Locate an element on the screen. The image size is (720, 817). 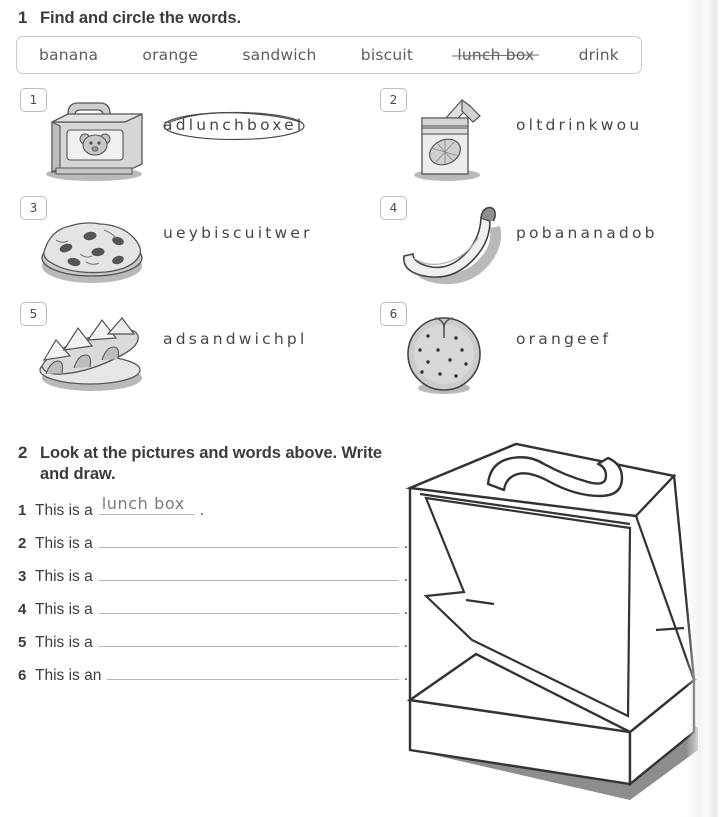
orange-picture is located at coordinates (455, 354).